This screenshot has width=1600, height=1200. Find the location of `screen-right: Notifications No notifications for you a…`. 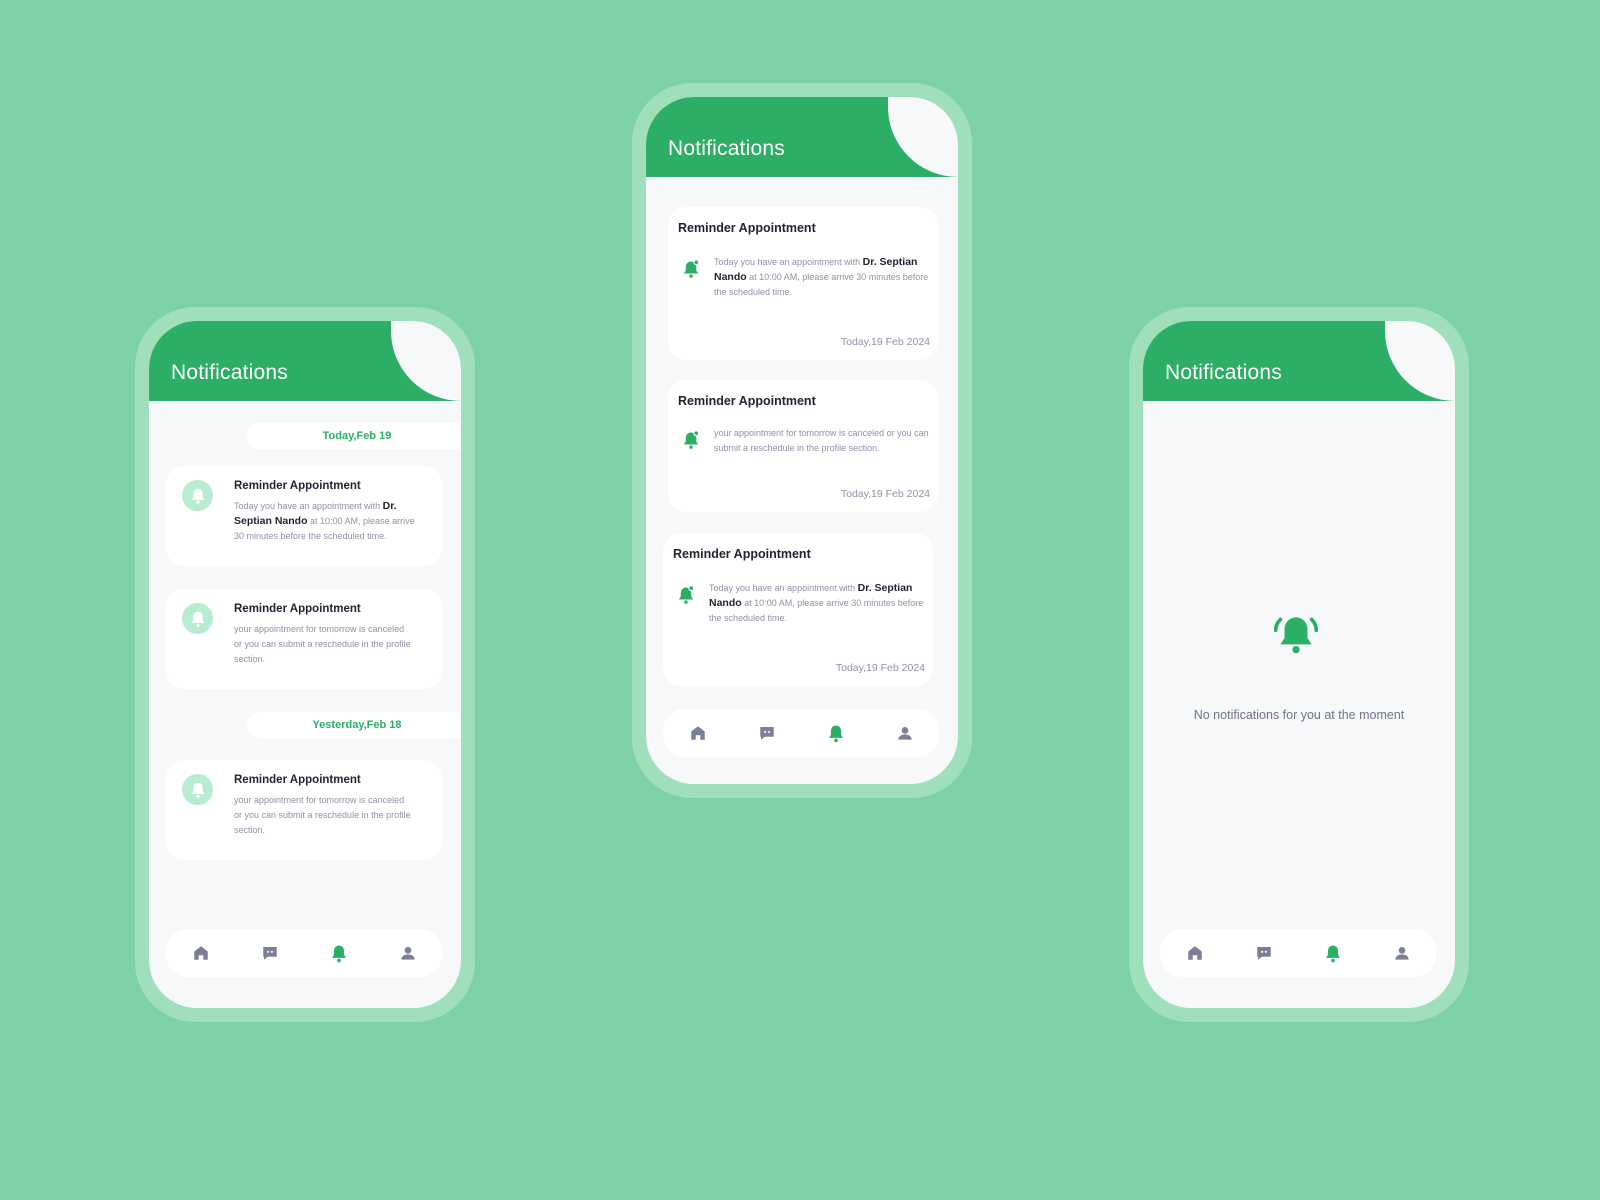

screen-right: Notifications No notifications for you a… is located at coordinates (1299, 664).